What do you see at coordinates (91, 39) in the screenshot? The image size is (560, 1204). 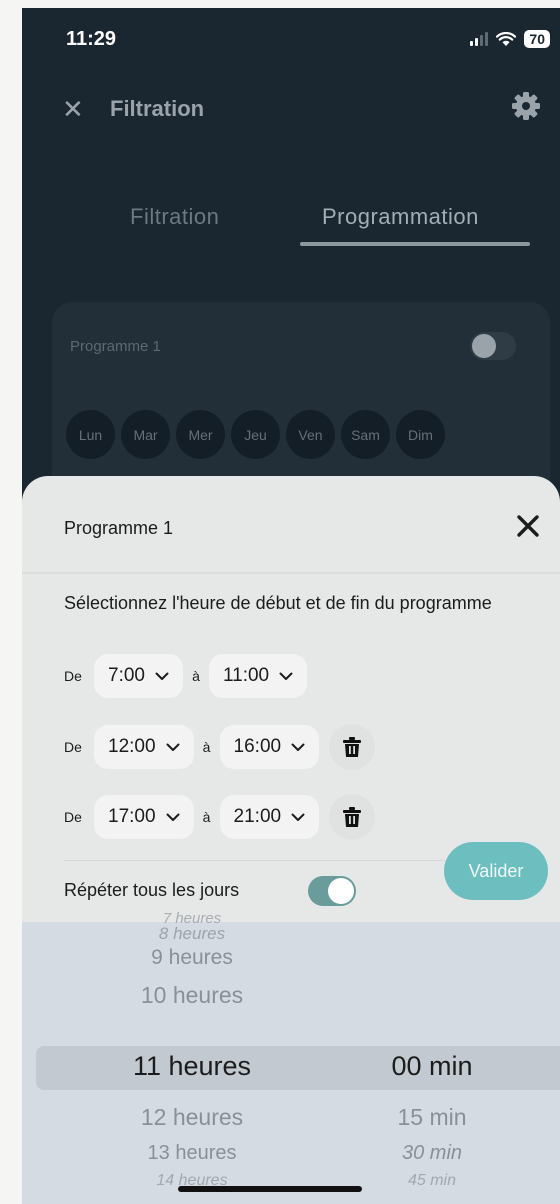 I see `status-time: 11:29` at bounding box center [91, 39].